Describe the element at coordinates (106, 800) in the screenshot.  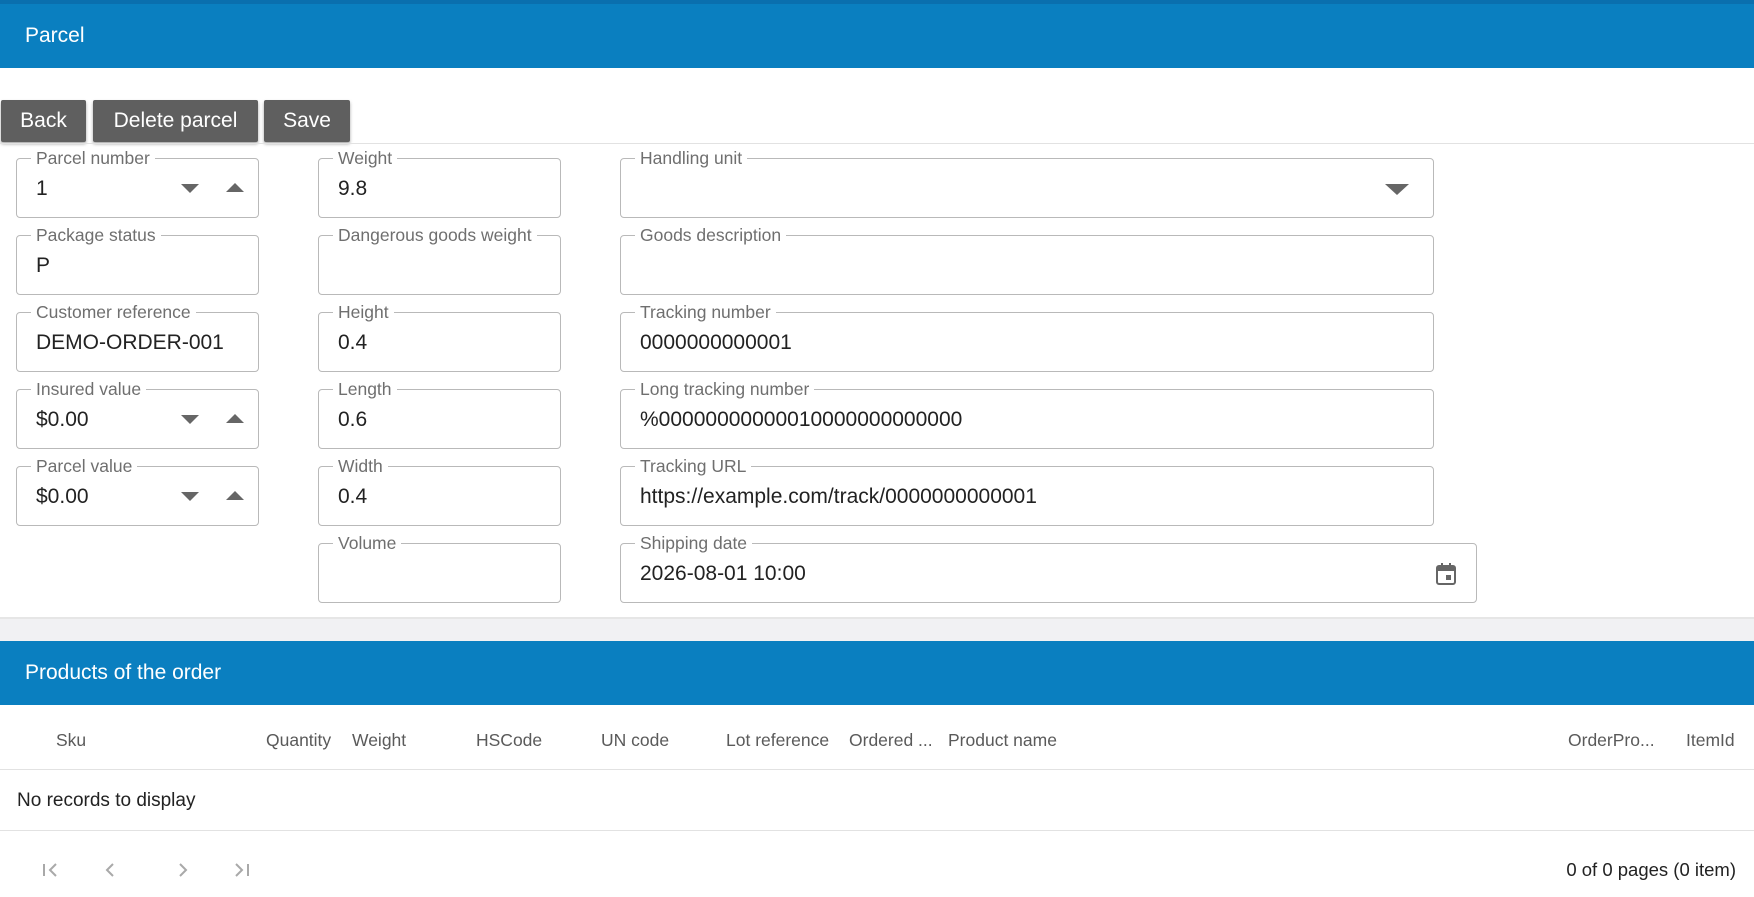
I see `no-records-message: No records to display` at that location.